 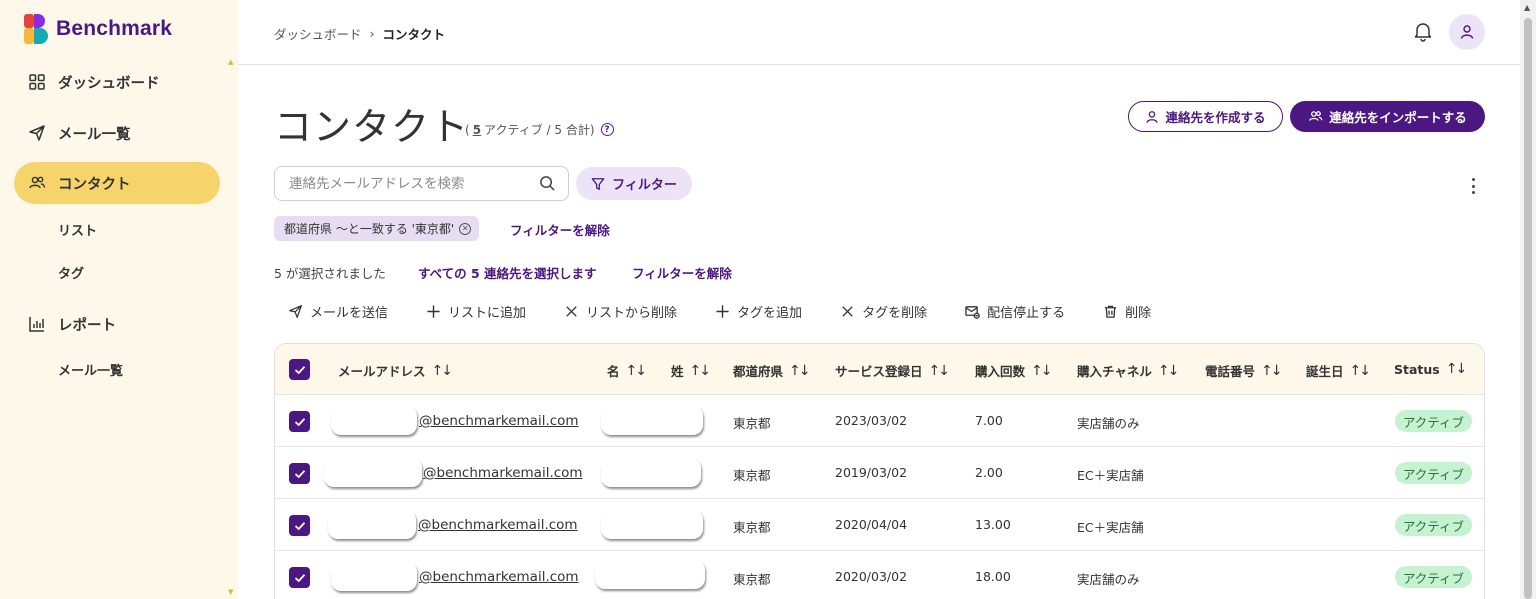 What do you see at coordinates (1205, 116) in the screenshot?
I see `create-contact-button: 連絡先を作成する` at bounding box center [1205, 116].